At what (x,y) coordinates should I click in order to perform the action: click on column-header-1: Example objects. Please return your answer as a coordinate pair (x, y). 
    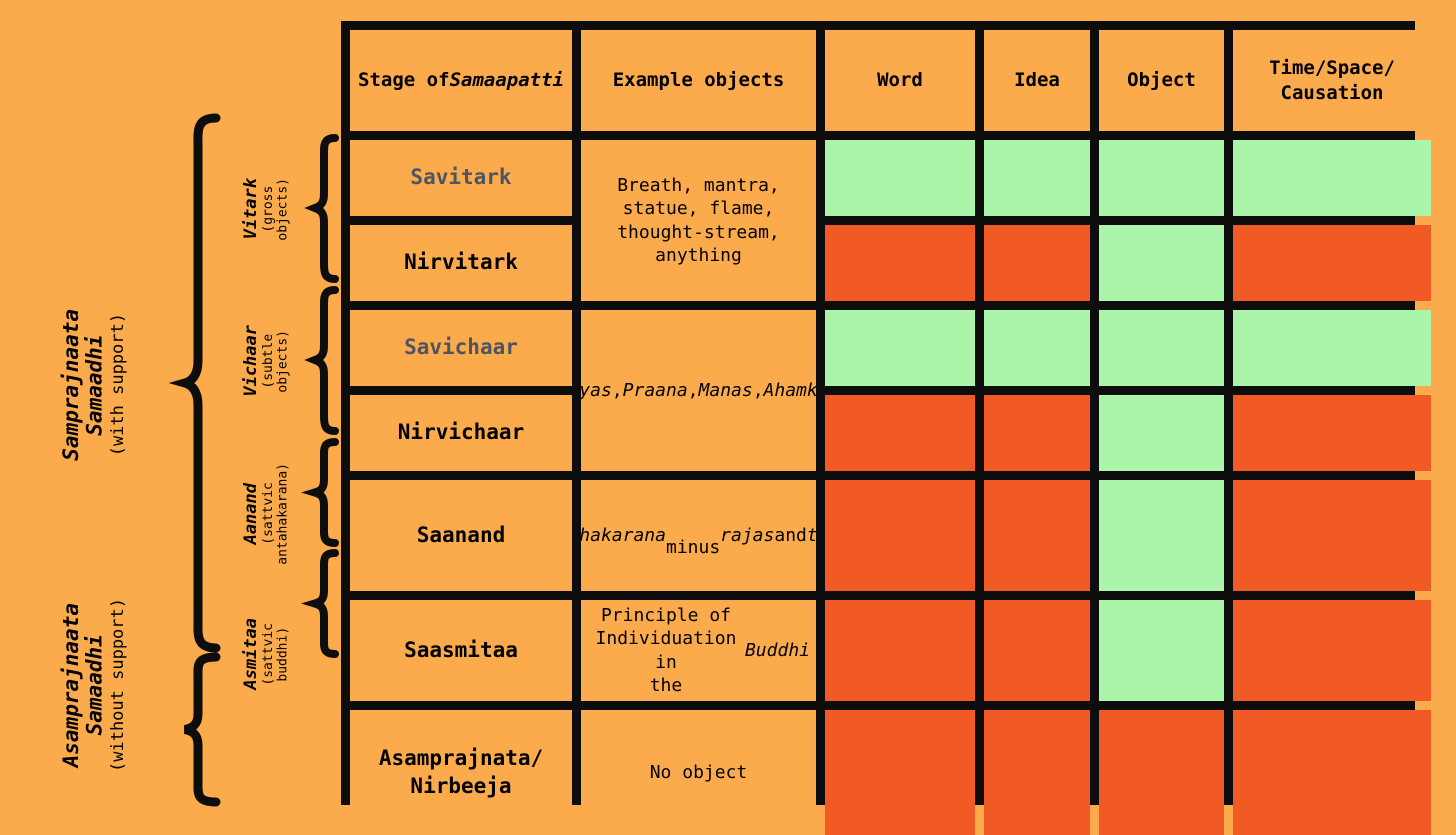
    Looking at the image, I should click on (698, 80).